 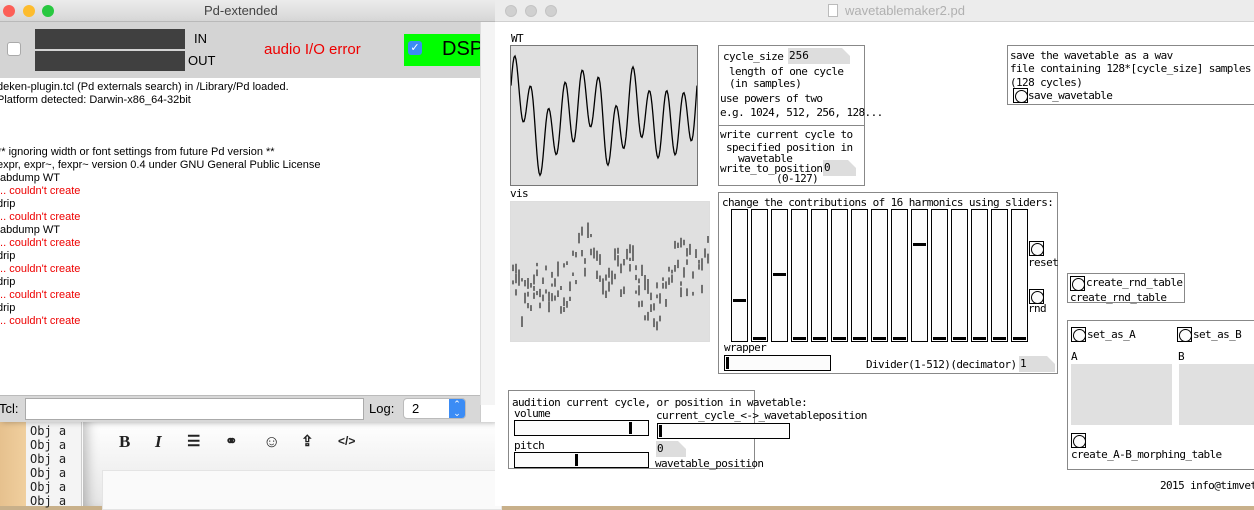 I want to click on upload-icon: ⇪, so click(x=307, y=441).